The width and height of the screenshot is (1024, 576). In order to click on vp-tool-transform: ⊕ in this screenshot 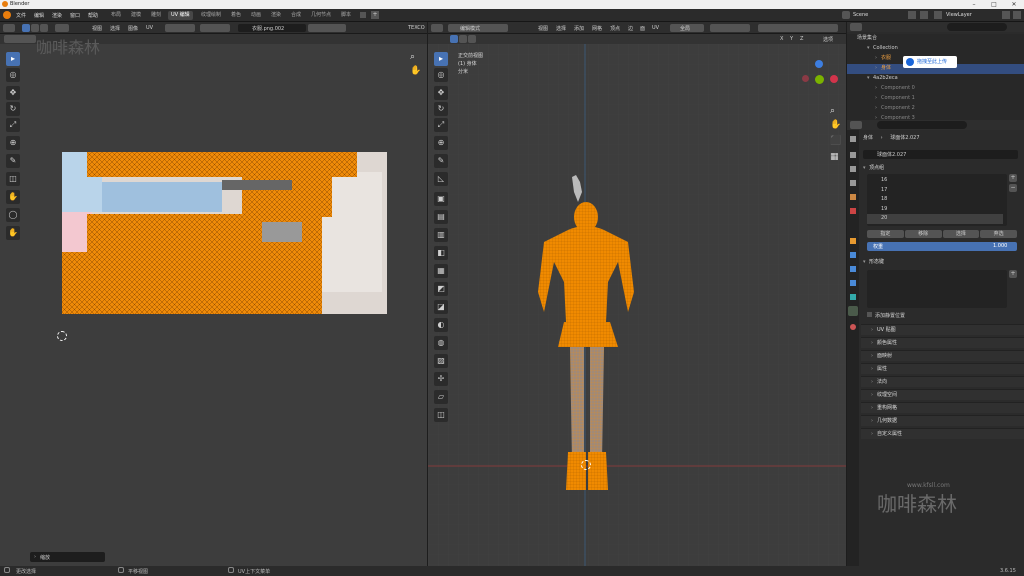, I will do `click(441, 143)`.